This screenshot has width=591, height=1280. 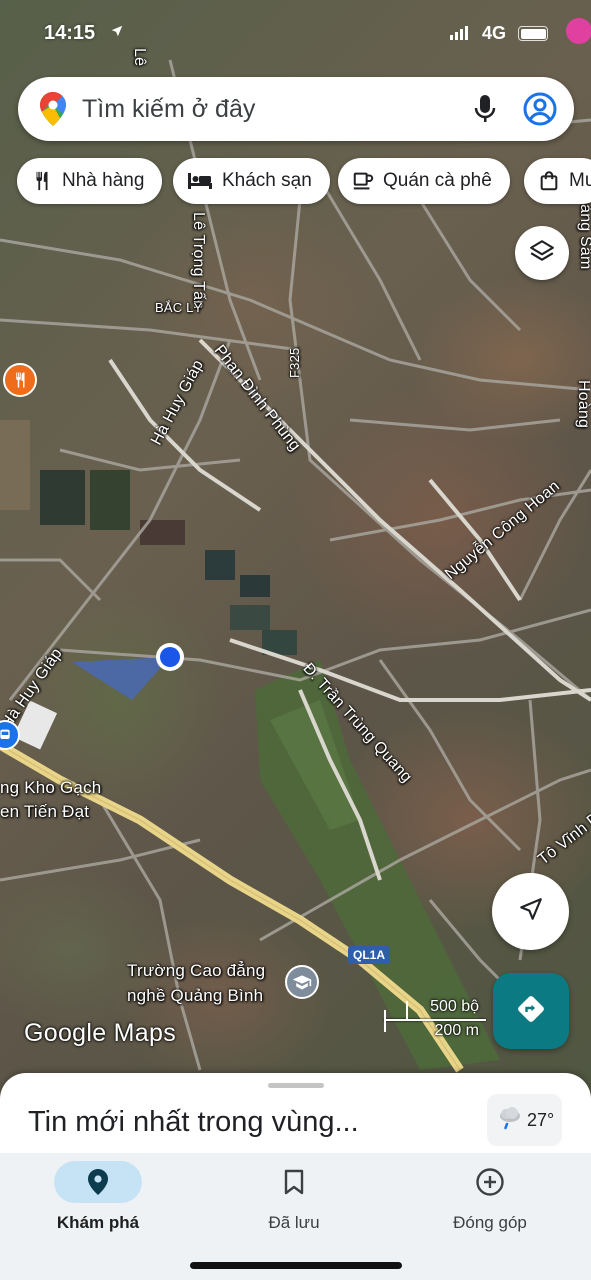 What do you see at coordinates (541, 1119) in the screenshot?
I see `weather-temperature: 27°` at bounding box center [541, 1119].